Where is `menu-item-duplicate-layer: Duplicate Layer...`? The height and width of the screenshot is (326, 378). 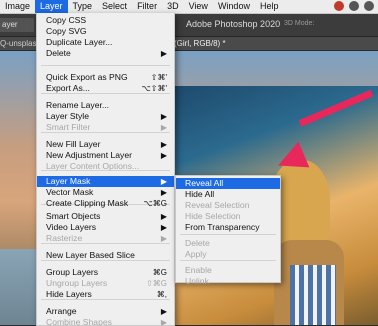
menu-item-duplicate-layer: Duplicate Layer... is located at coordinates (105, 42).